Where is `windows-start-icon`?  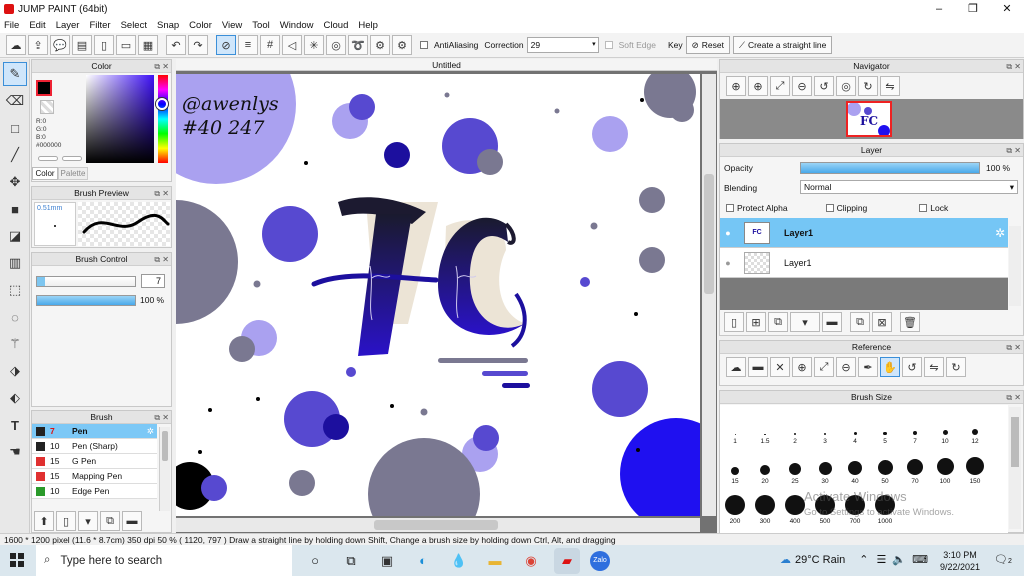 windows-start-icon is located at coordinates (17, 560).